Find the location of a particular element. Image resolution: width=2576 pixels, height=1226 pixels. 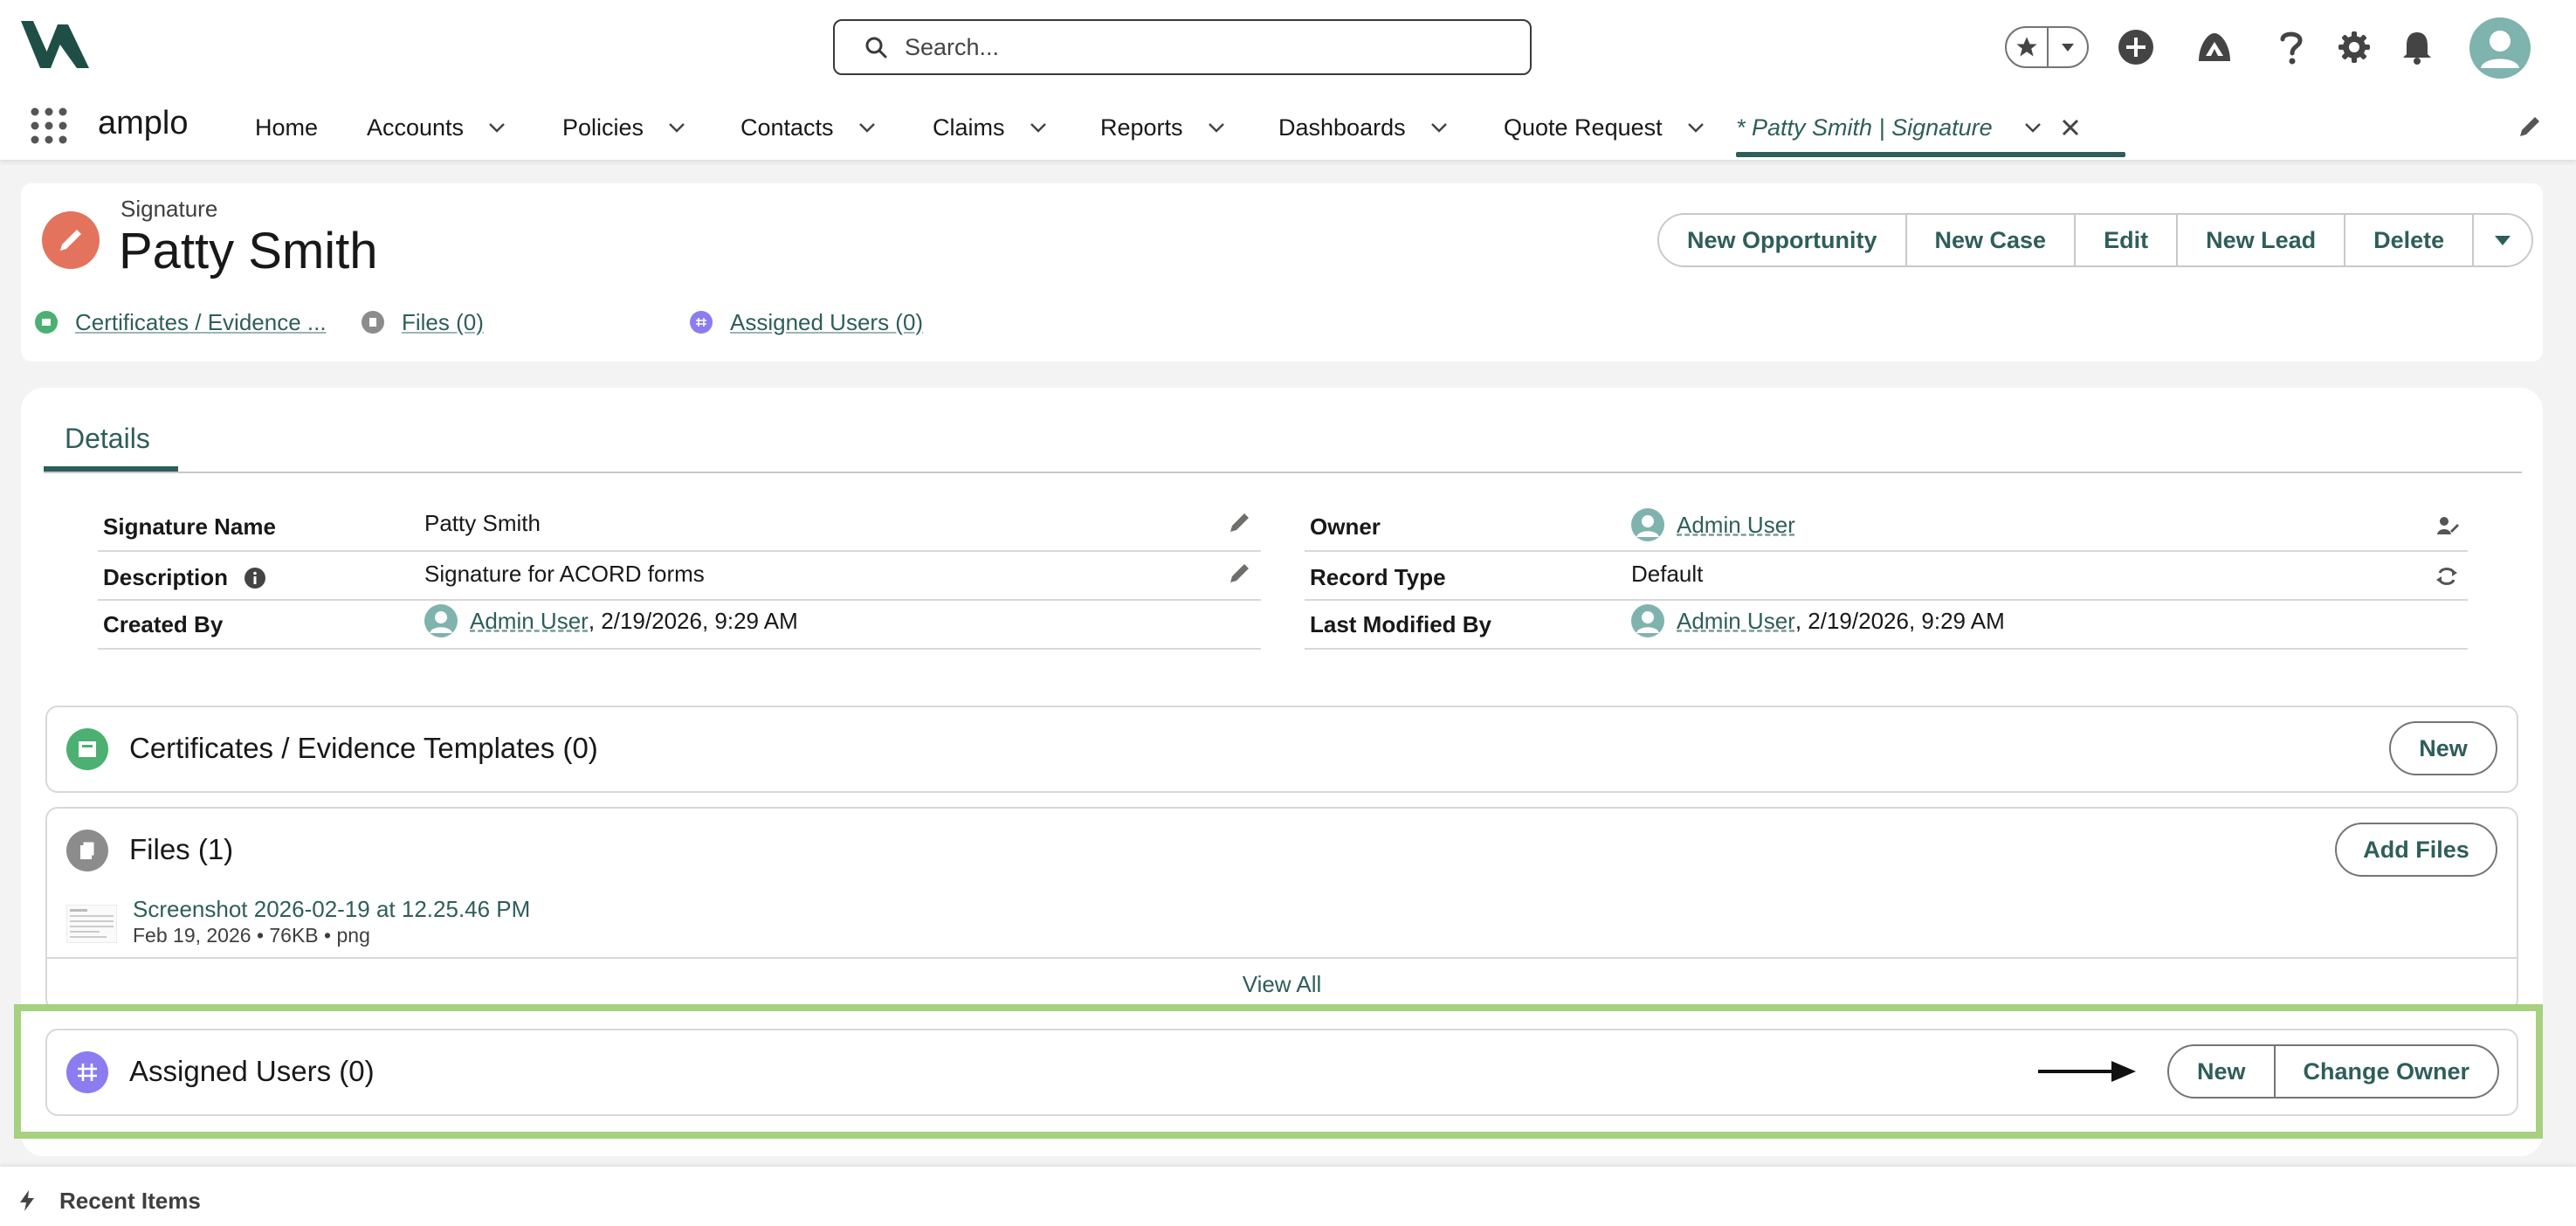

setup-gear-icon is located at coordinates (2354, 47).